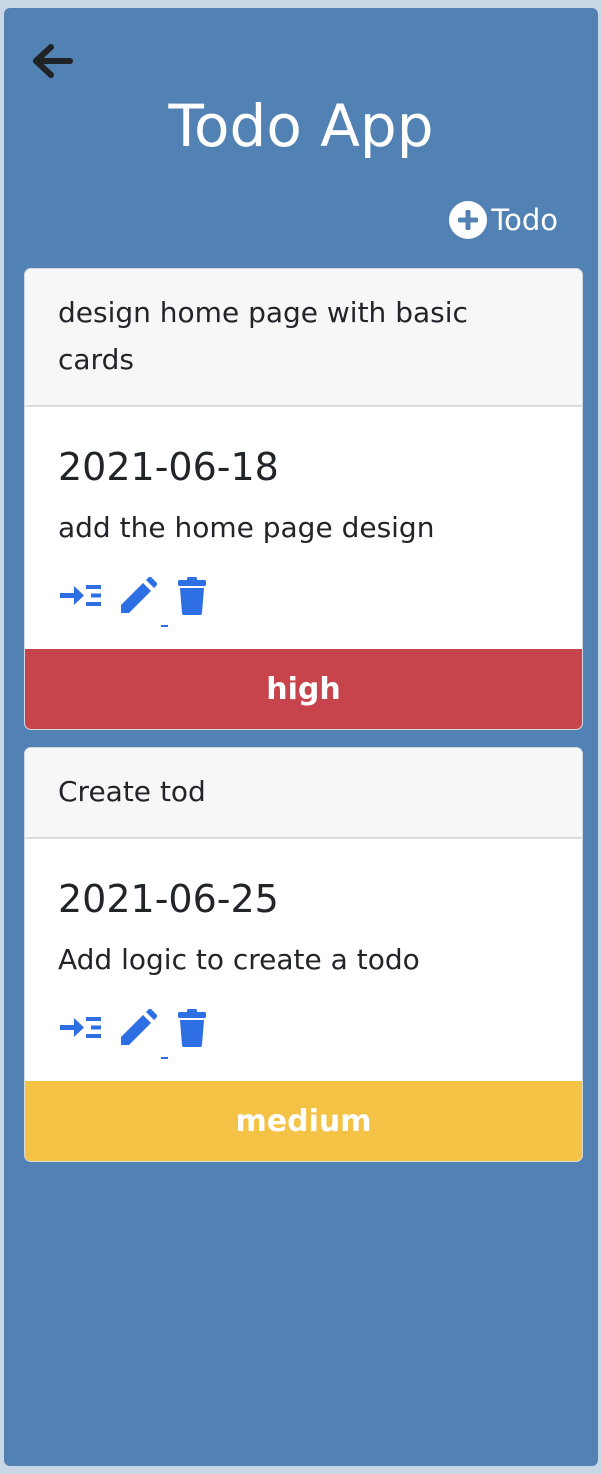  I want to click on back-button, so click(53, 63).